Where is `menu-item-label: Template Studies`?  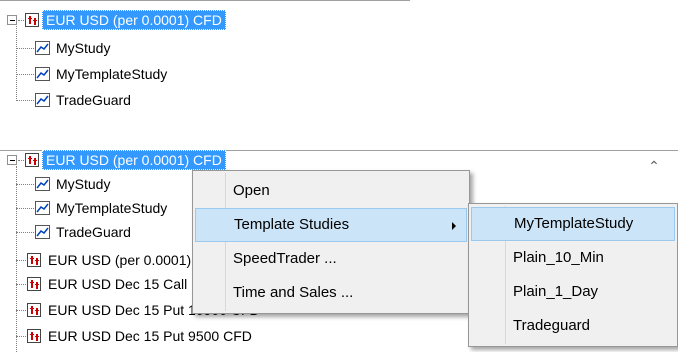 menu-item-label: Template Studies is located at coordinates (292, 224).